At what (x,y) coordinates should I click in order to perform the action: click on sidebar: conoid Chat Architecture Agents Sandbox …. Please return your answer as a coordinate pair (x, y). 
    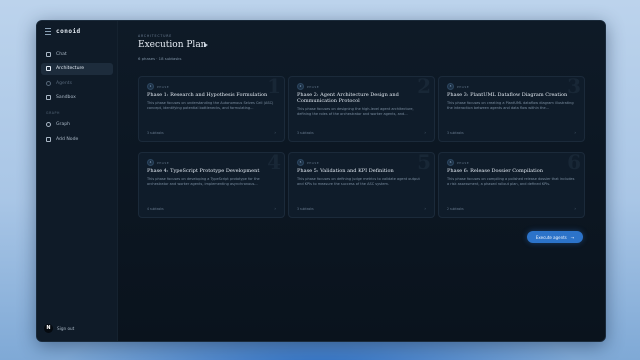
    Looking at the image, I should click on (77, 181).